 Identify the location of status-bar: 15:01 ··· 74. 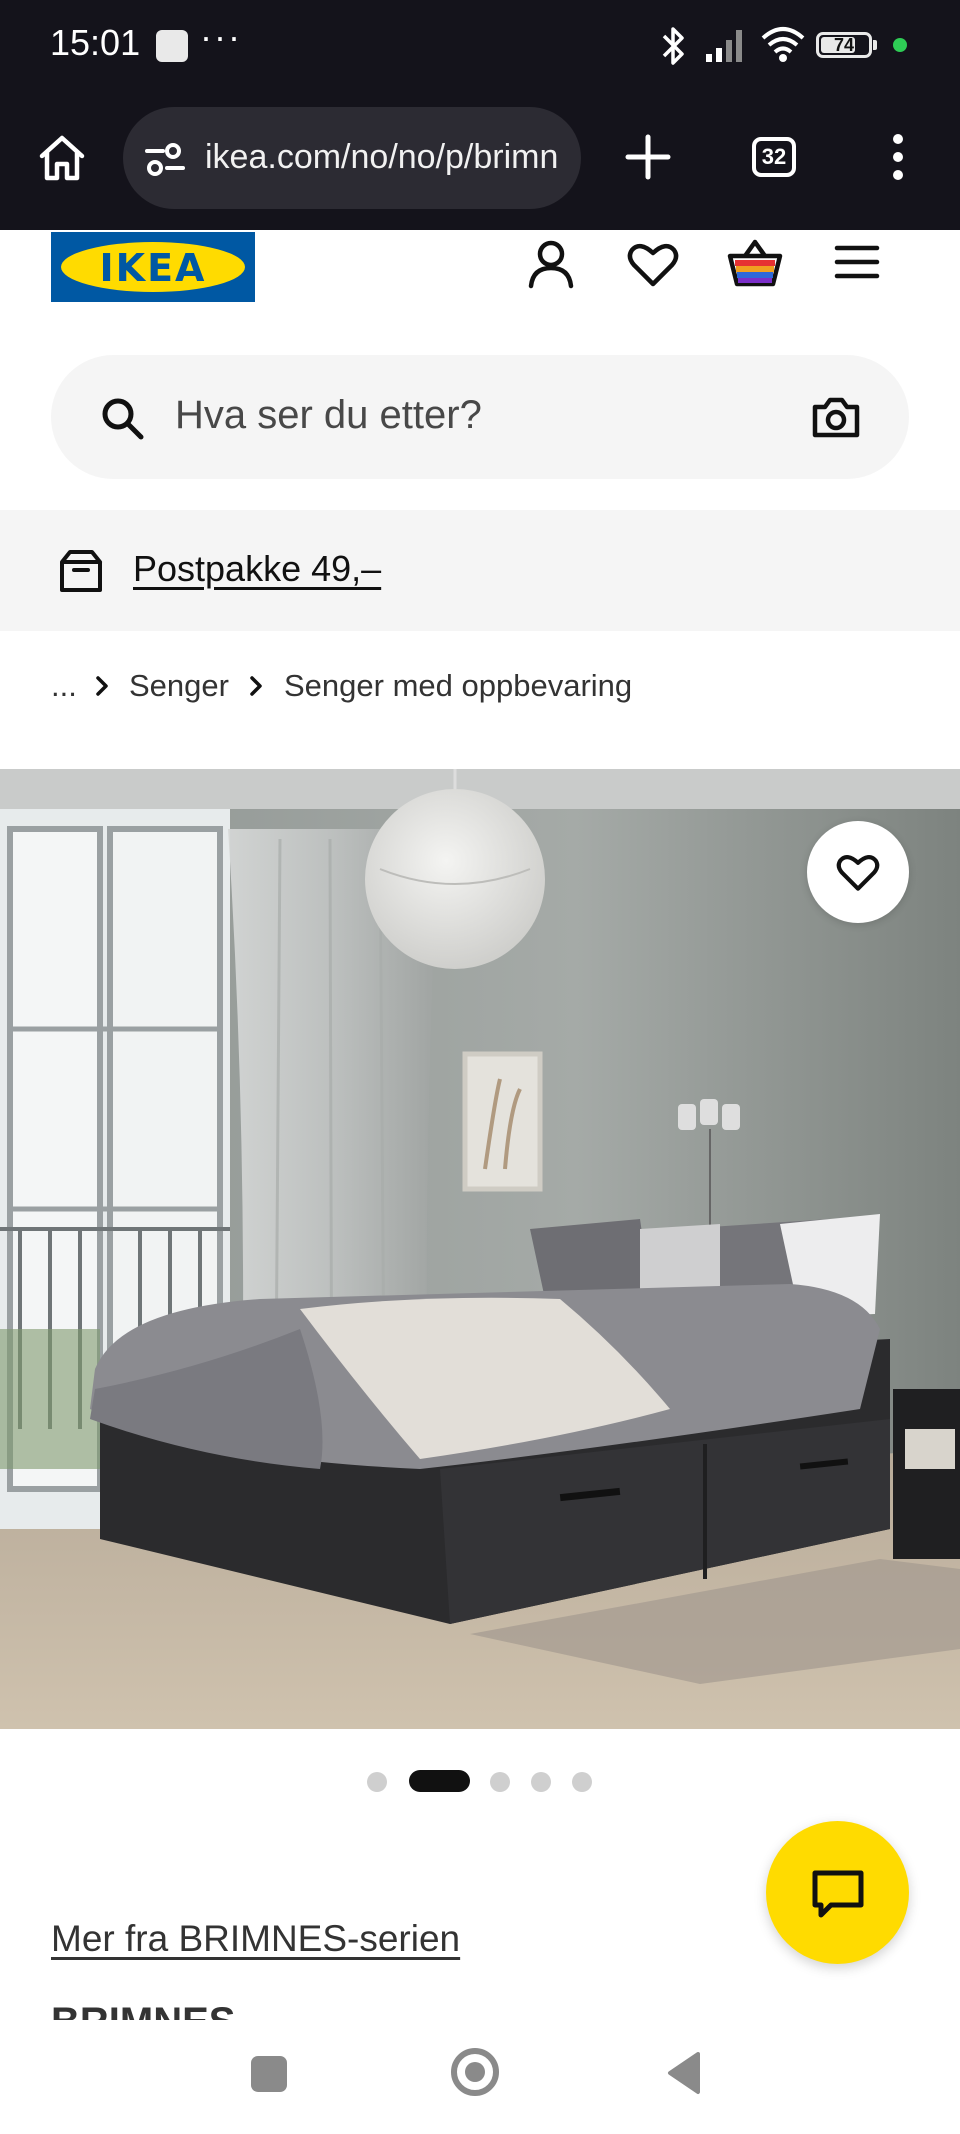
(480, 47).